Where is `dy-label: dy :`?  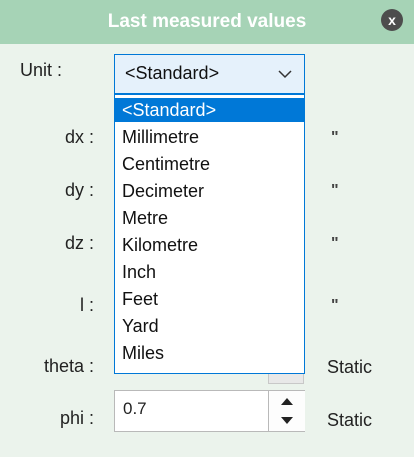
dy-label: dy : is located at coordinates (79, 190).